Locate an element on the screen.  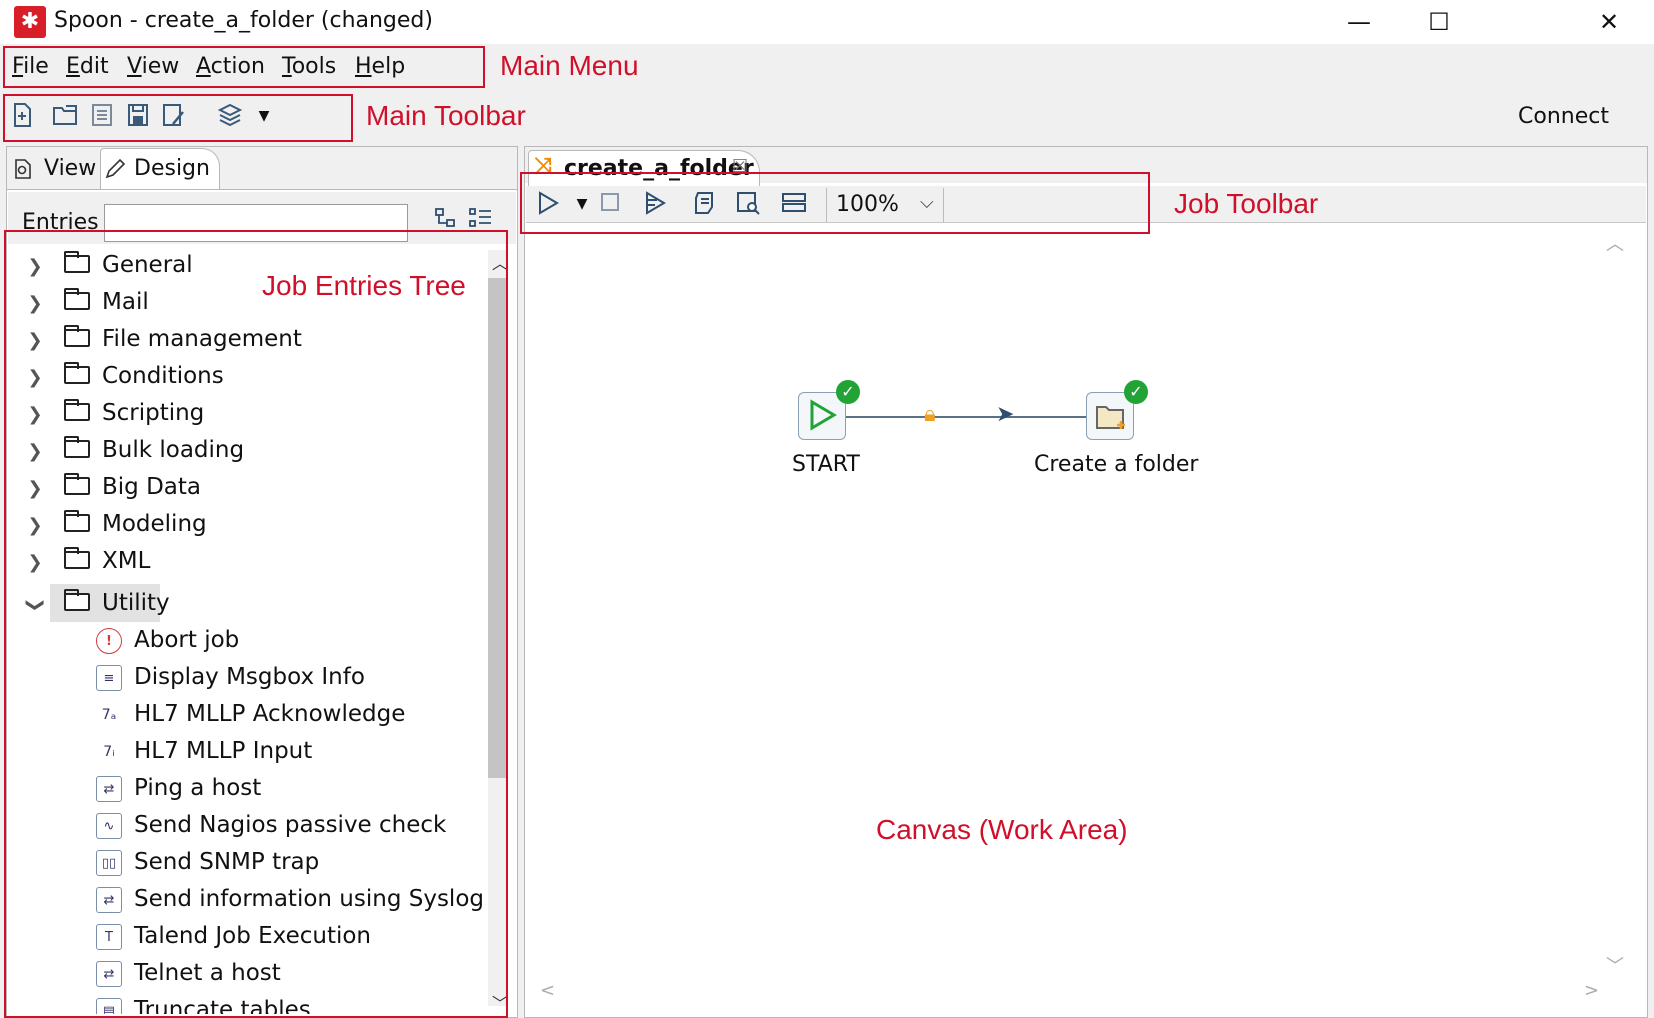
create-folder-node-label: Create a folder is located at coordinates (1116, 464).